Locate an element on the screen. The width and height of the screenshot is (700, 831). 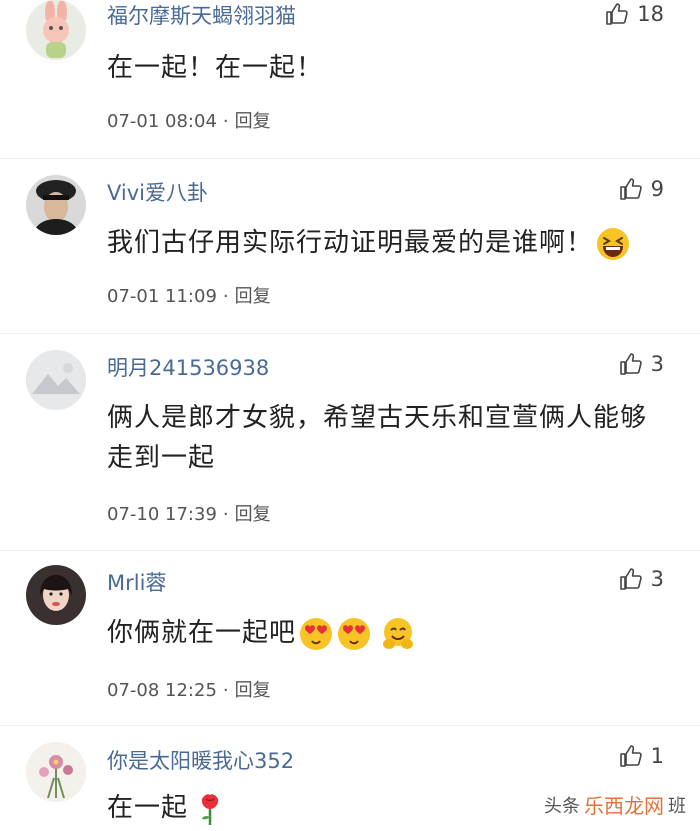
timestamp: 07-01 11:09 is located at coordinates (162, 296).